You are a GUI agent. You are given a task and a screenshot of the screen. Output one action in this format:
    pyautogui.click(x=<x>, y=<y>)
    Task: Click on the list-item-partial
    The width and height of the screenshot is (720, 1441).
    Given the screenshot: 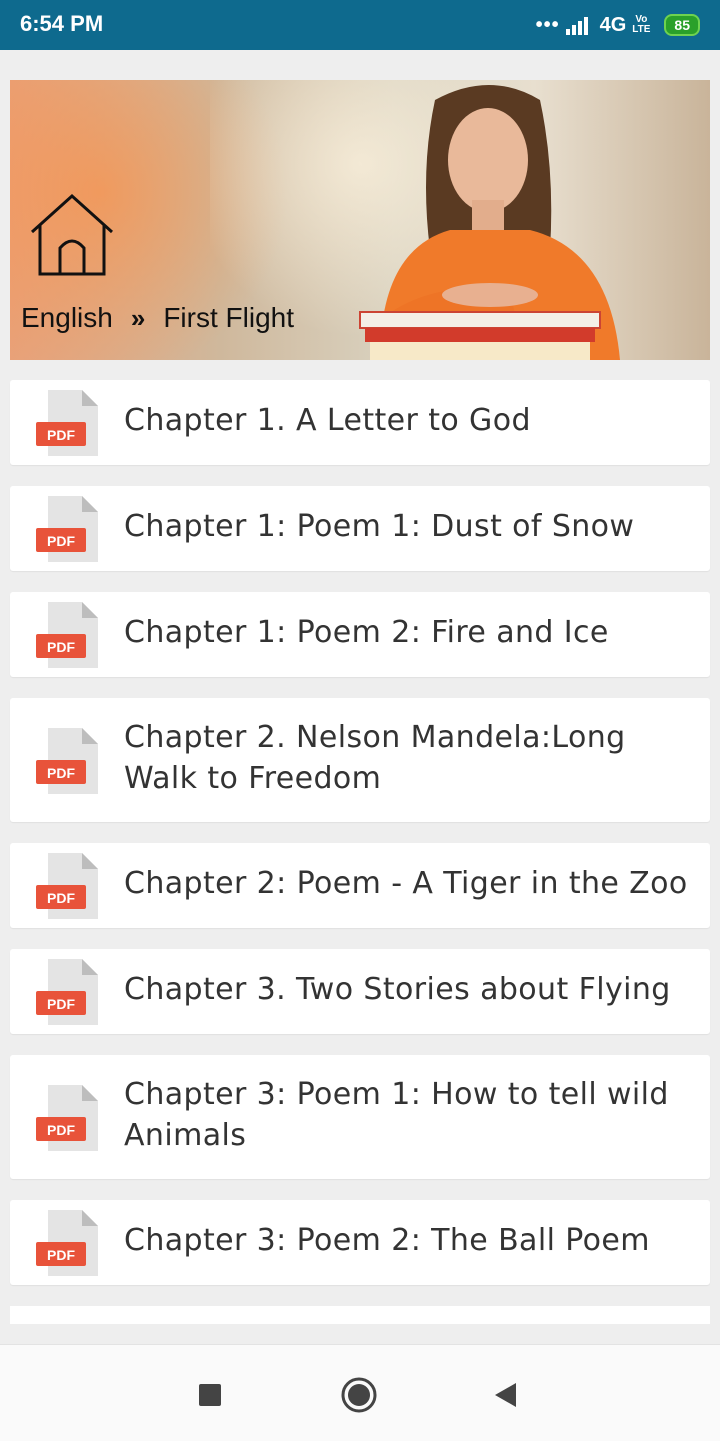 What is the action you would take?
    pyautogui.click(x=360, y=1315)
    